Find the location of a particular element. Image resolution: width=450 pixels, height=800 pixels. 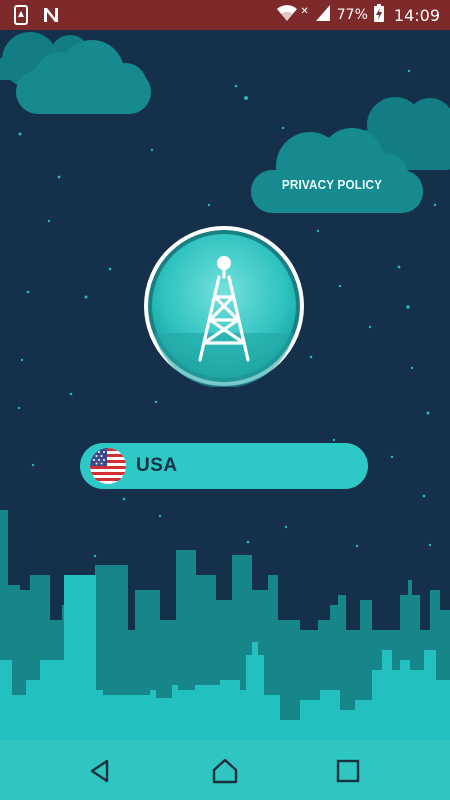

us-flag-icon is located at coordinates (108, 466).